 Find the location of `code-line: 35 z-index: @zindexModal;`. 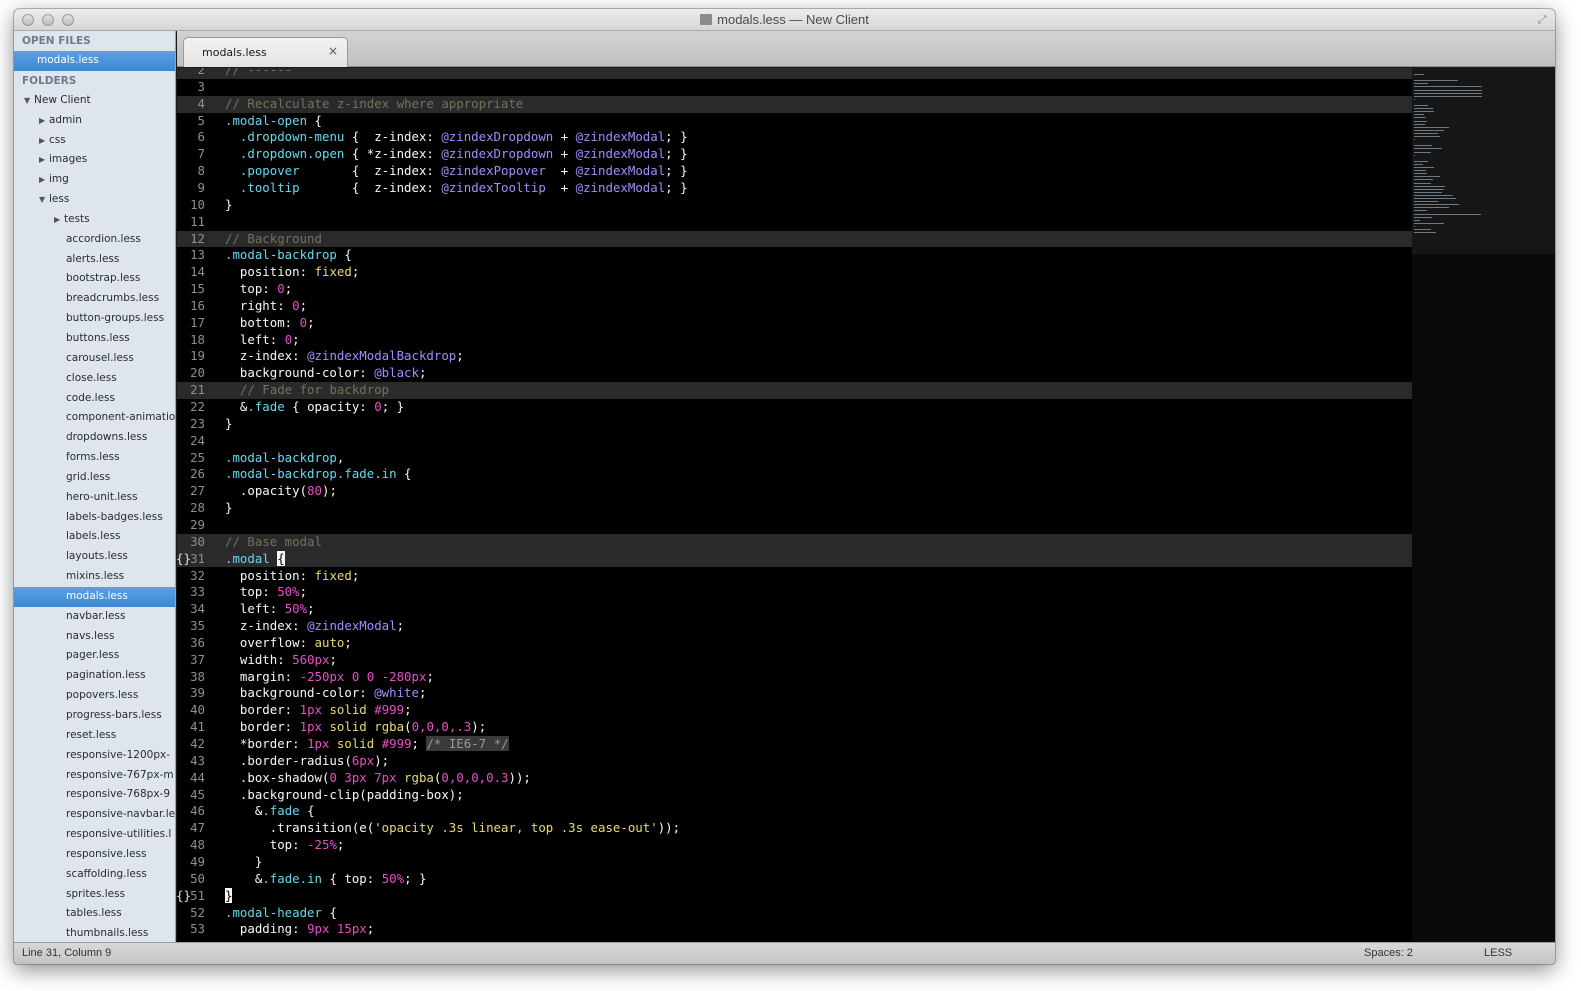

code-line: 35 z-index: @zindexModal; is located at coordinates (794, 626).